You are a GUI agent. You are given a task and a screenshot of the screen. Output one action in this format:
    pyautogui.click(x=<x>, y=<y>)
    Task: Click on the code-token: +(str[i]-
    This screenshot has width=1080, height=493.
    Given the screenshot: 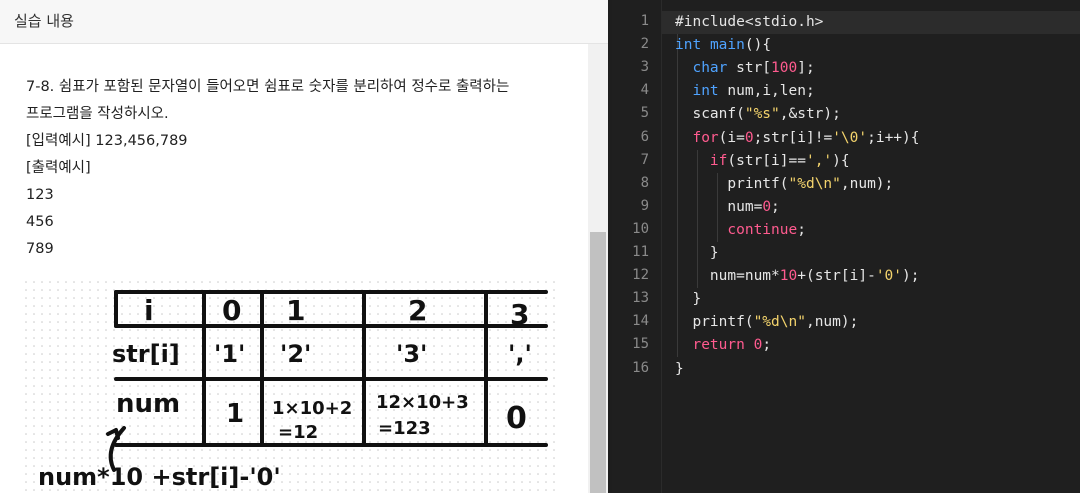 What is the action you would take?
    pyautogui.click(x=836, y=276)
    